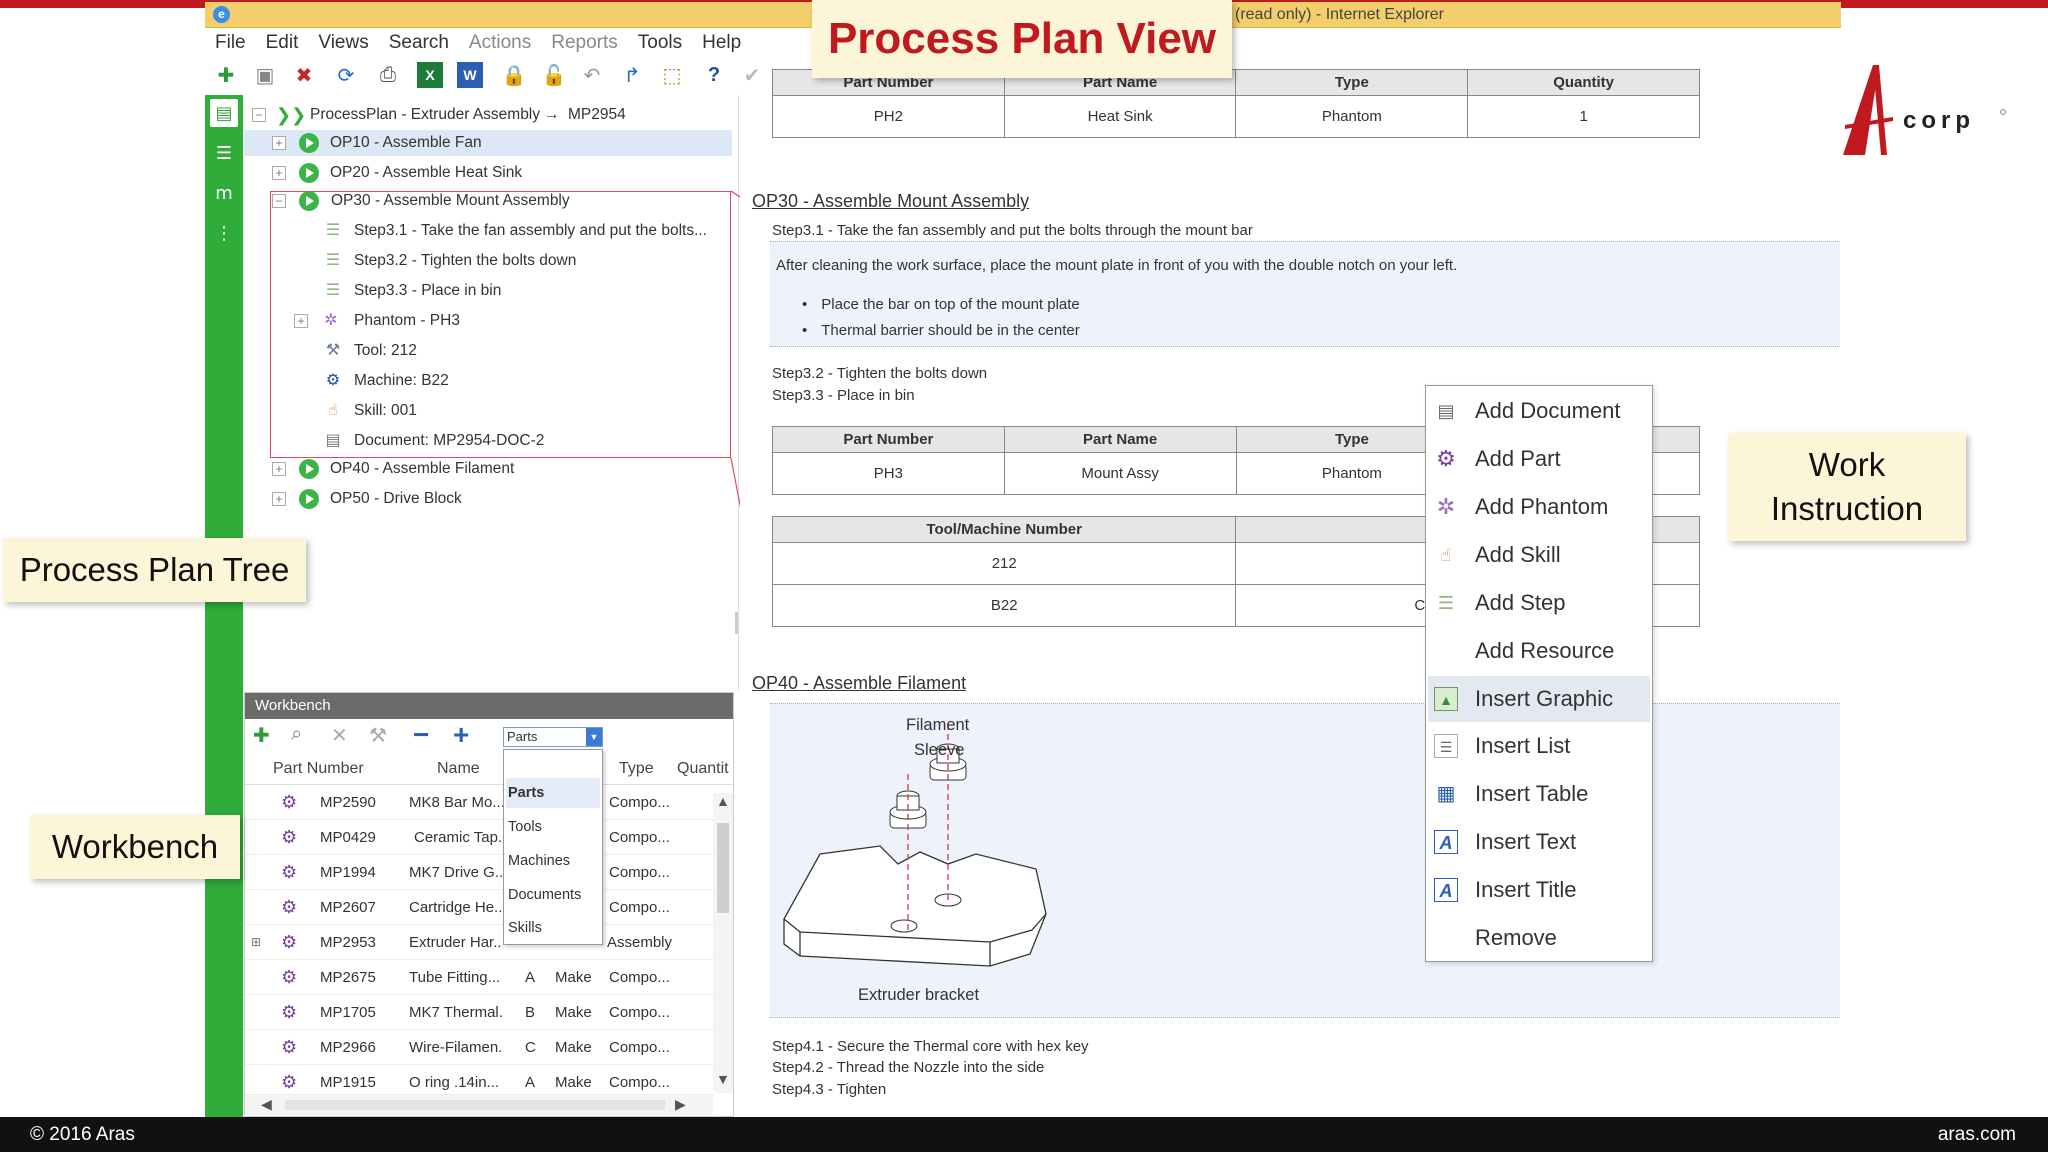 The height and width of the screenshot is (1152, 2048). I want to click on th-part-number: Part Number, so click(888, 439).